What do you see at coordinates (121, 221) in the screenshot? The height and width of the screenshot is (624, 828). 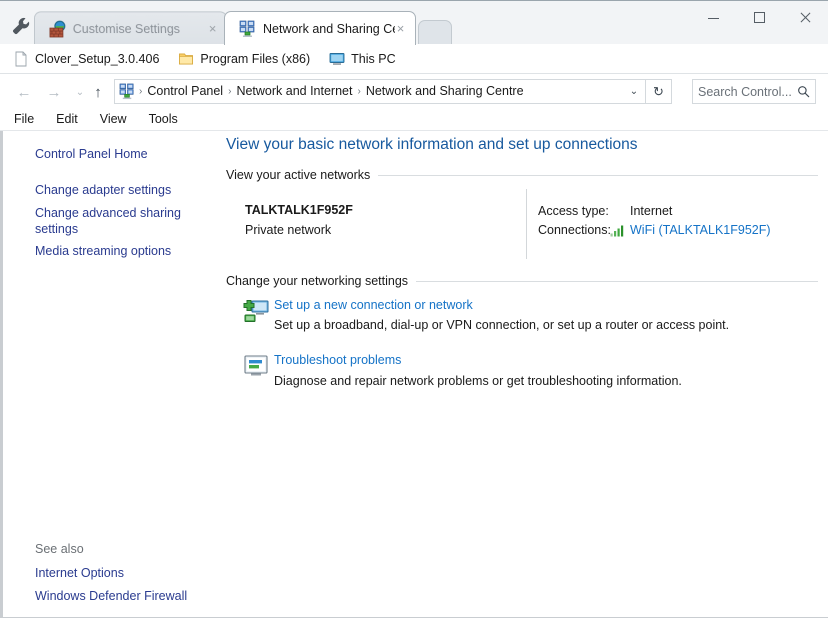 I see `sidebar-item-change-advanced-sharing-settings: Change advanced sharing settings` at bounding box center [121, 221].